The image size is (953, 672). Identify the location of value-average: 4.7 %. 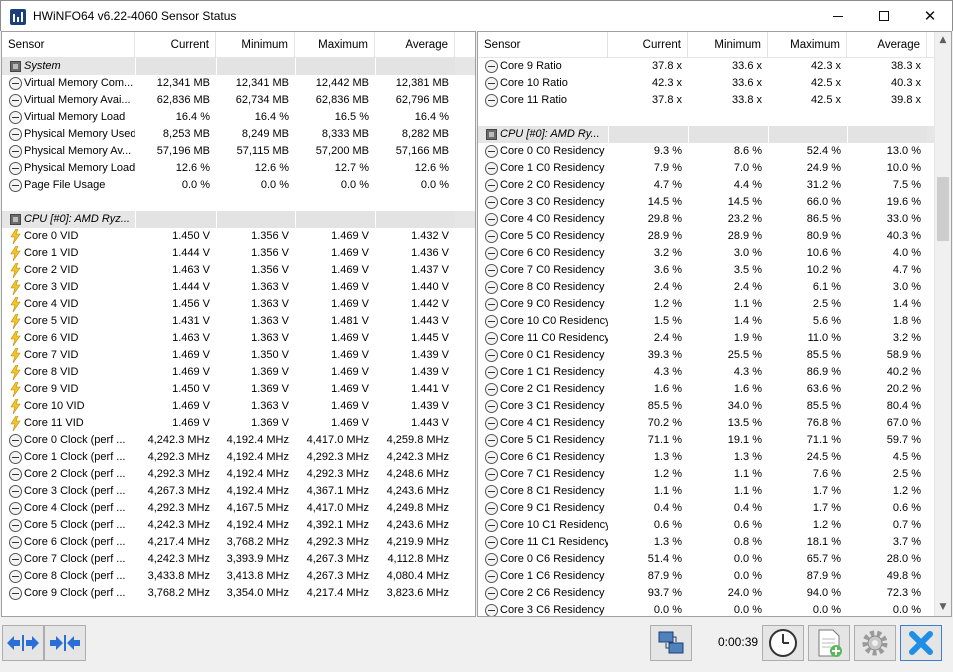
(906, 270).